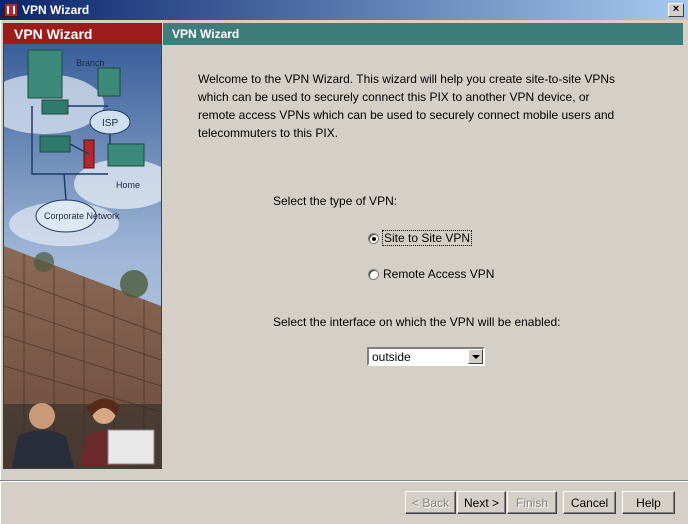 This screenshot has height=524, width=688. I want to click on remote-access-vpn-option: Remote Access VPN, so click(431, 274).